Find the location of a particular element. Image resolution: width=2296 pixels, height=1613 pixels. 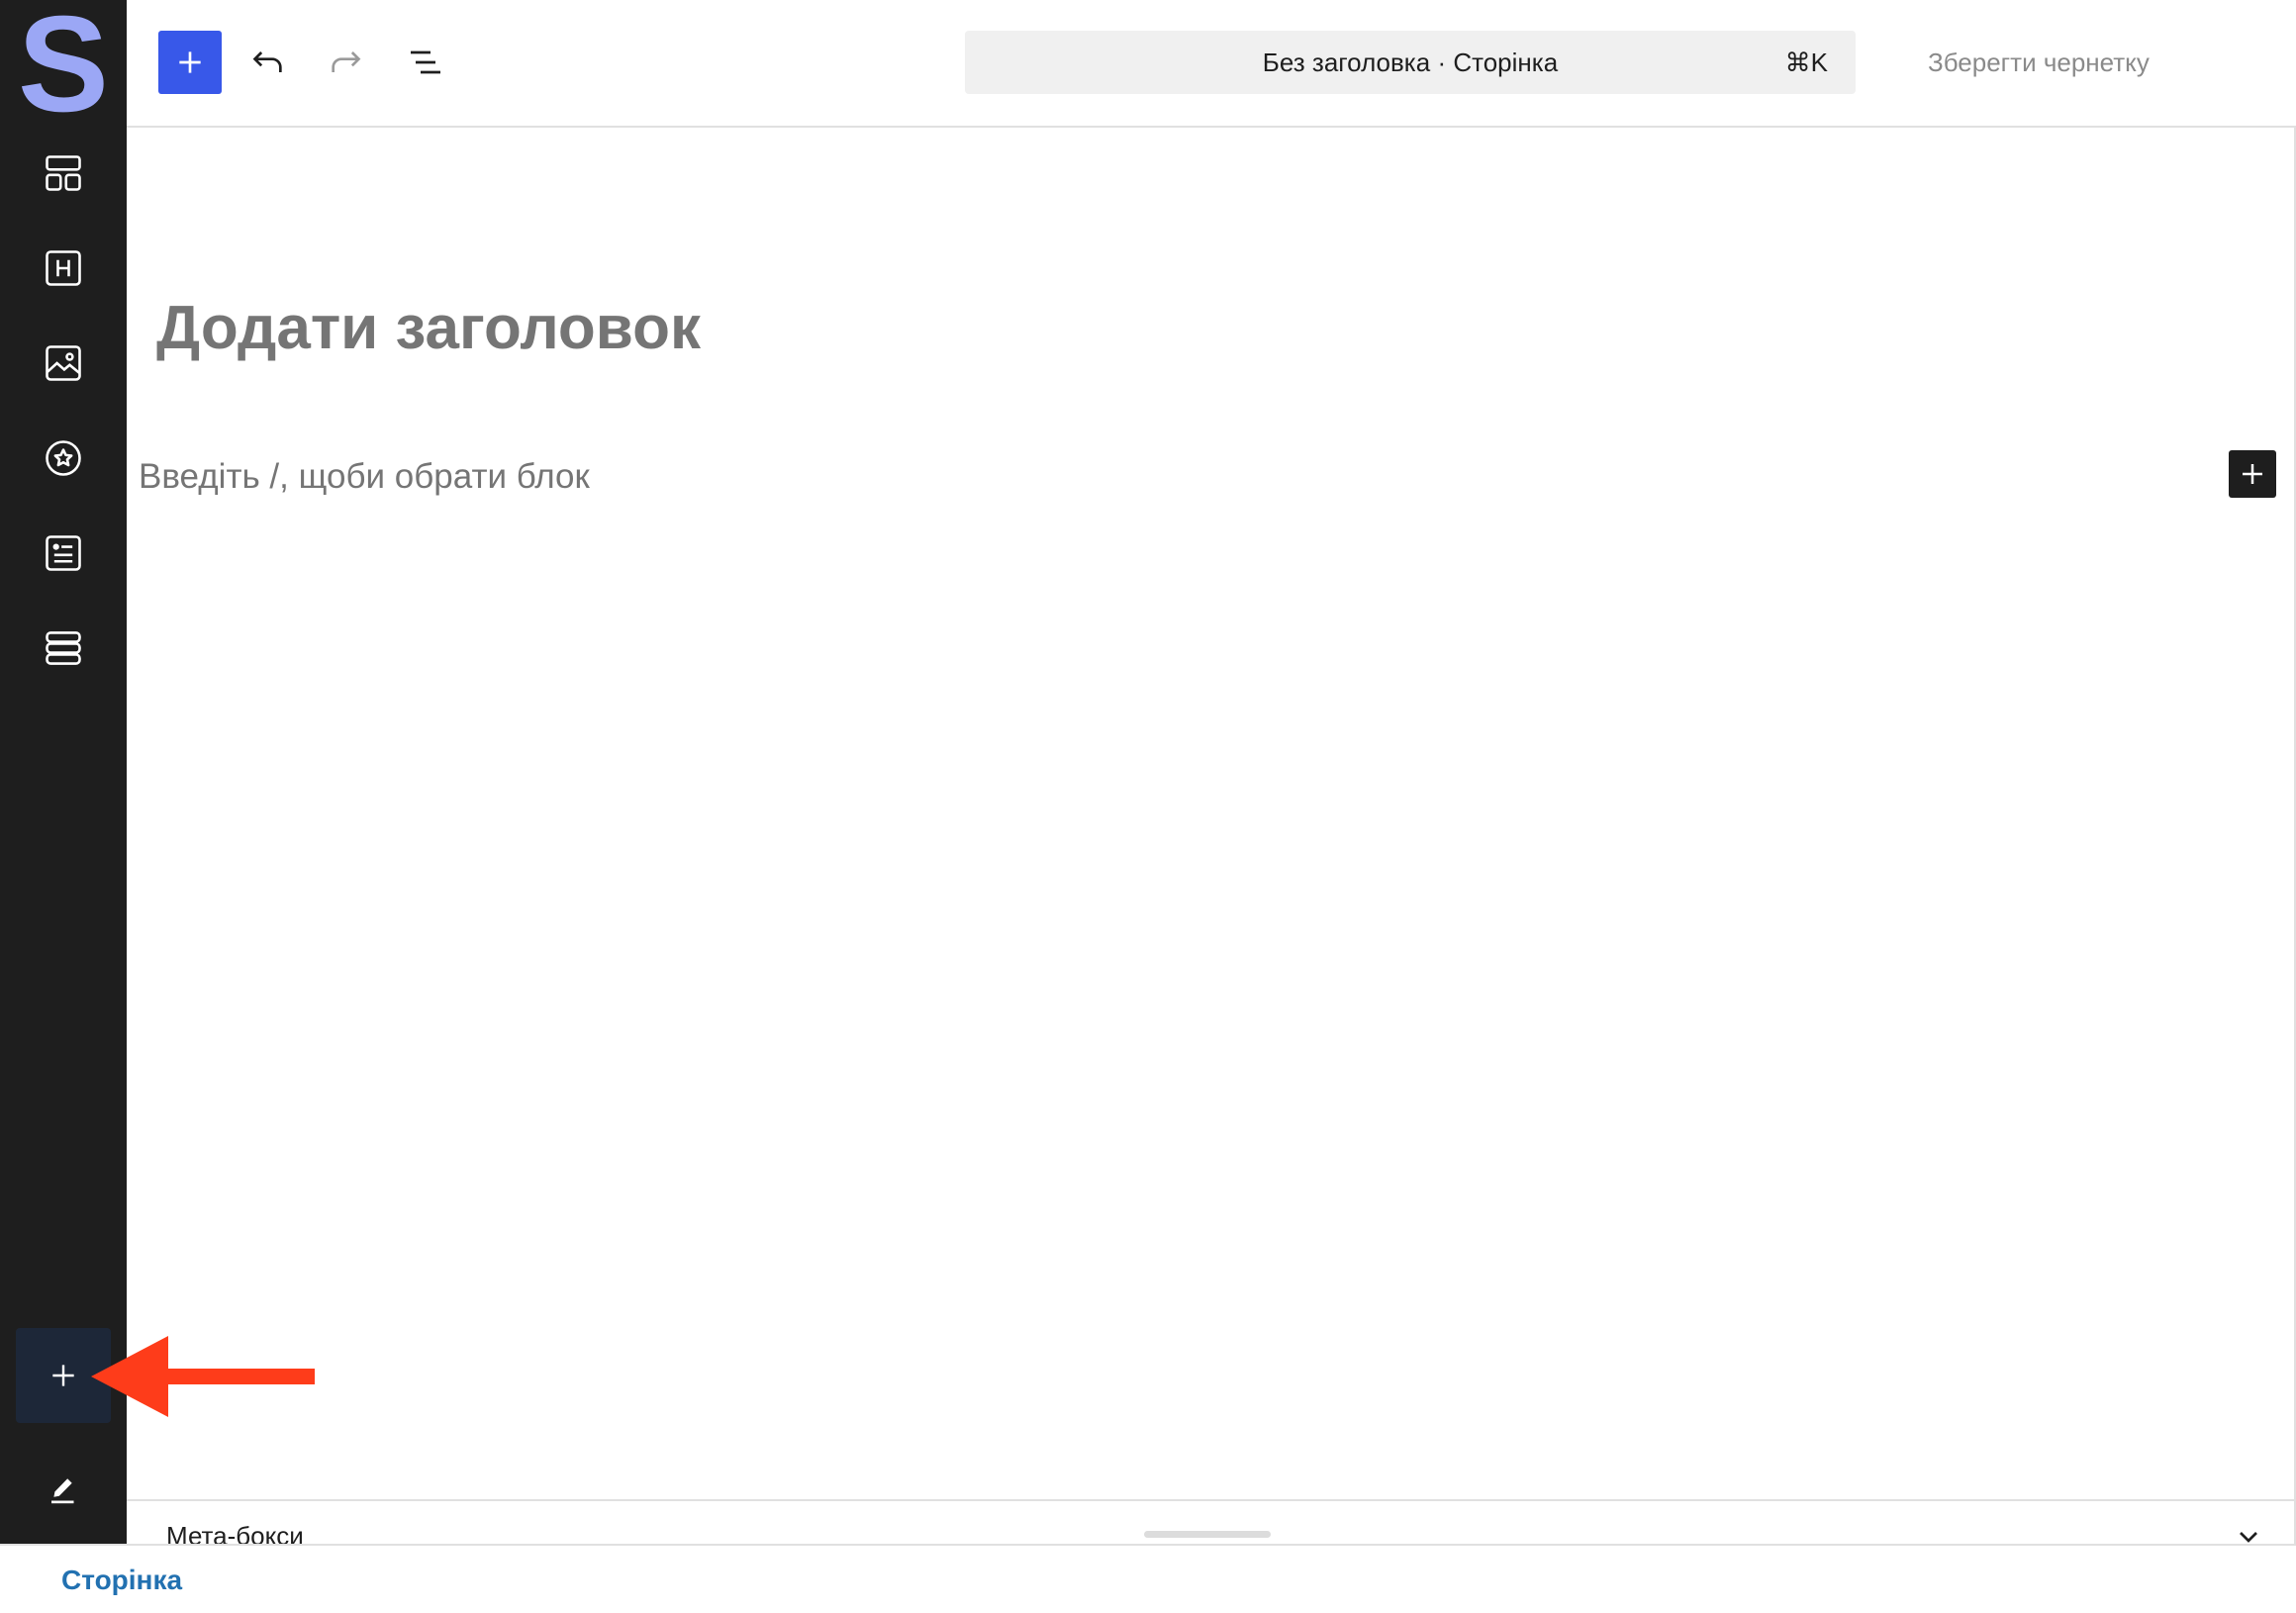

command-palette-bar: Без заголовка · Сторінка ⌘K is located at coordinates (1410, 62).